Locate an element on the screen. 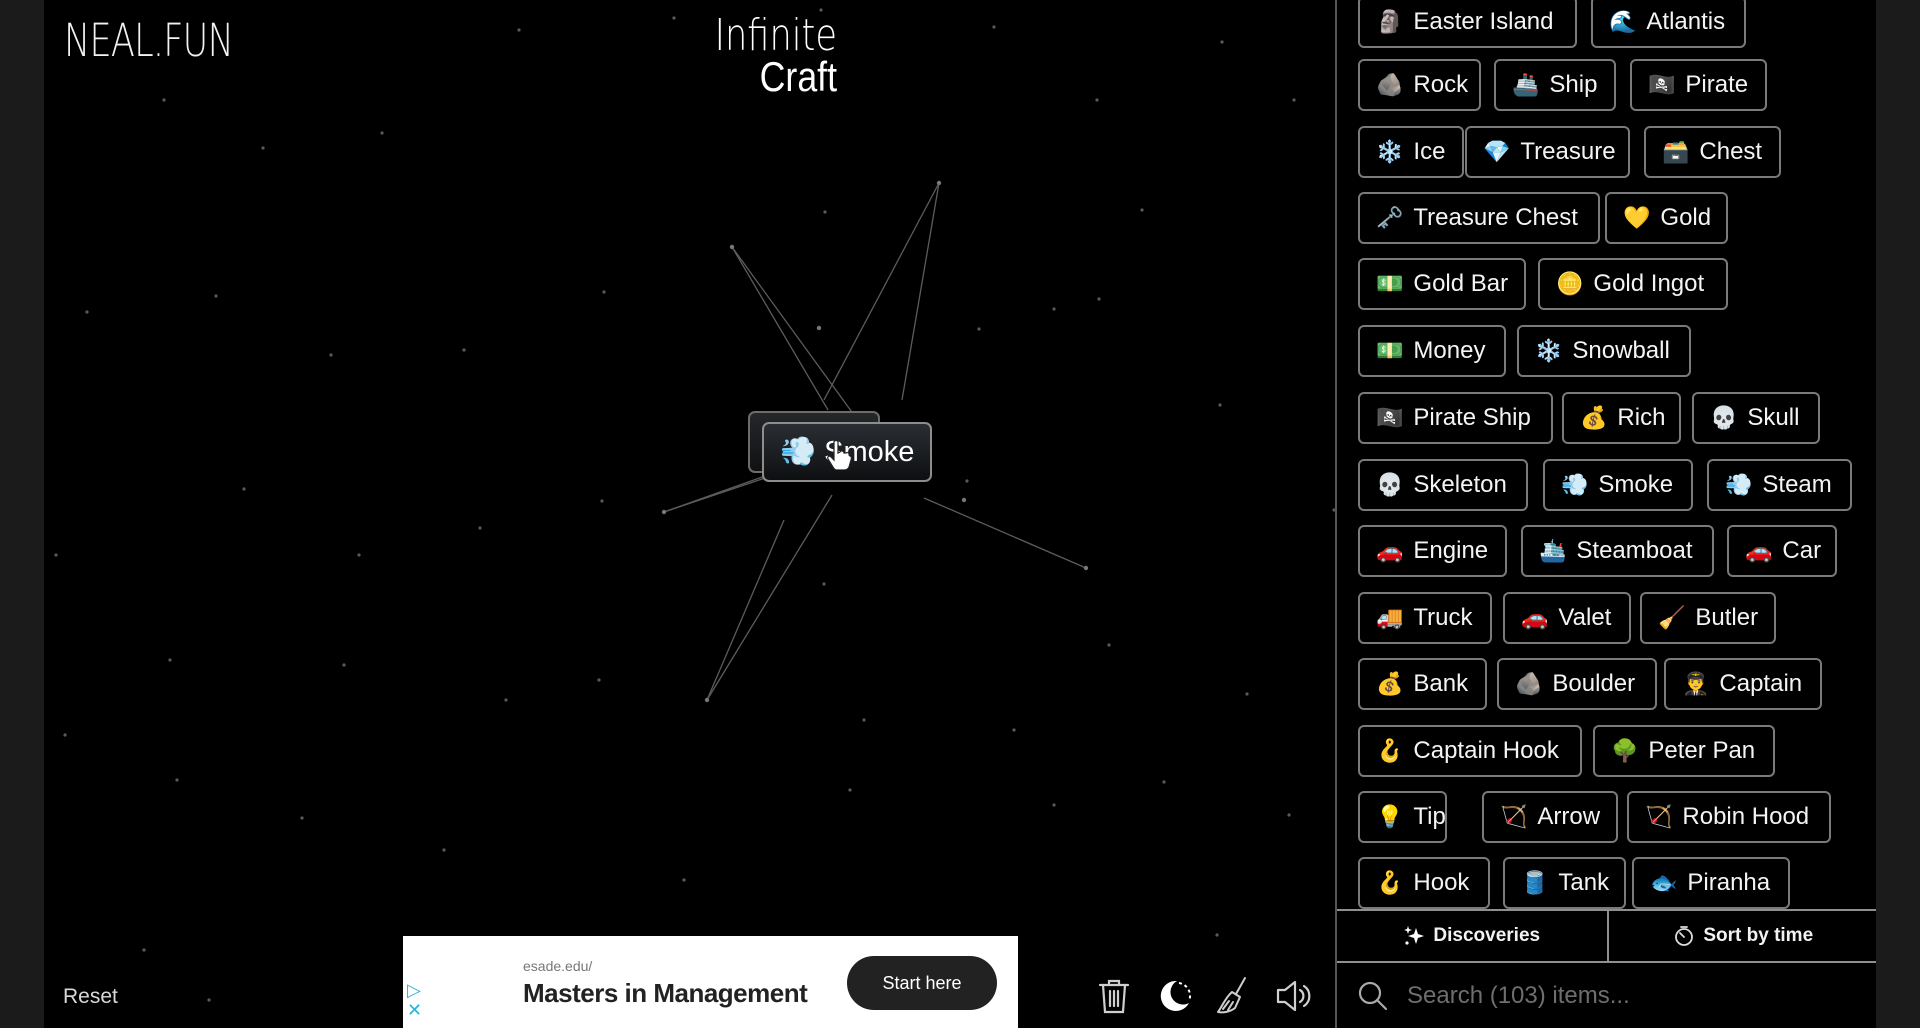 This screenshot has height=1028, width=1920. item-label: Money is located at coordinates (1449, 350).